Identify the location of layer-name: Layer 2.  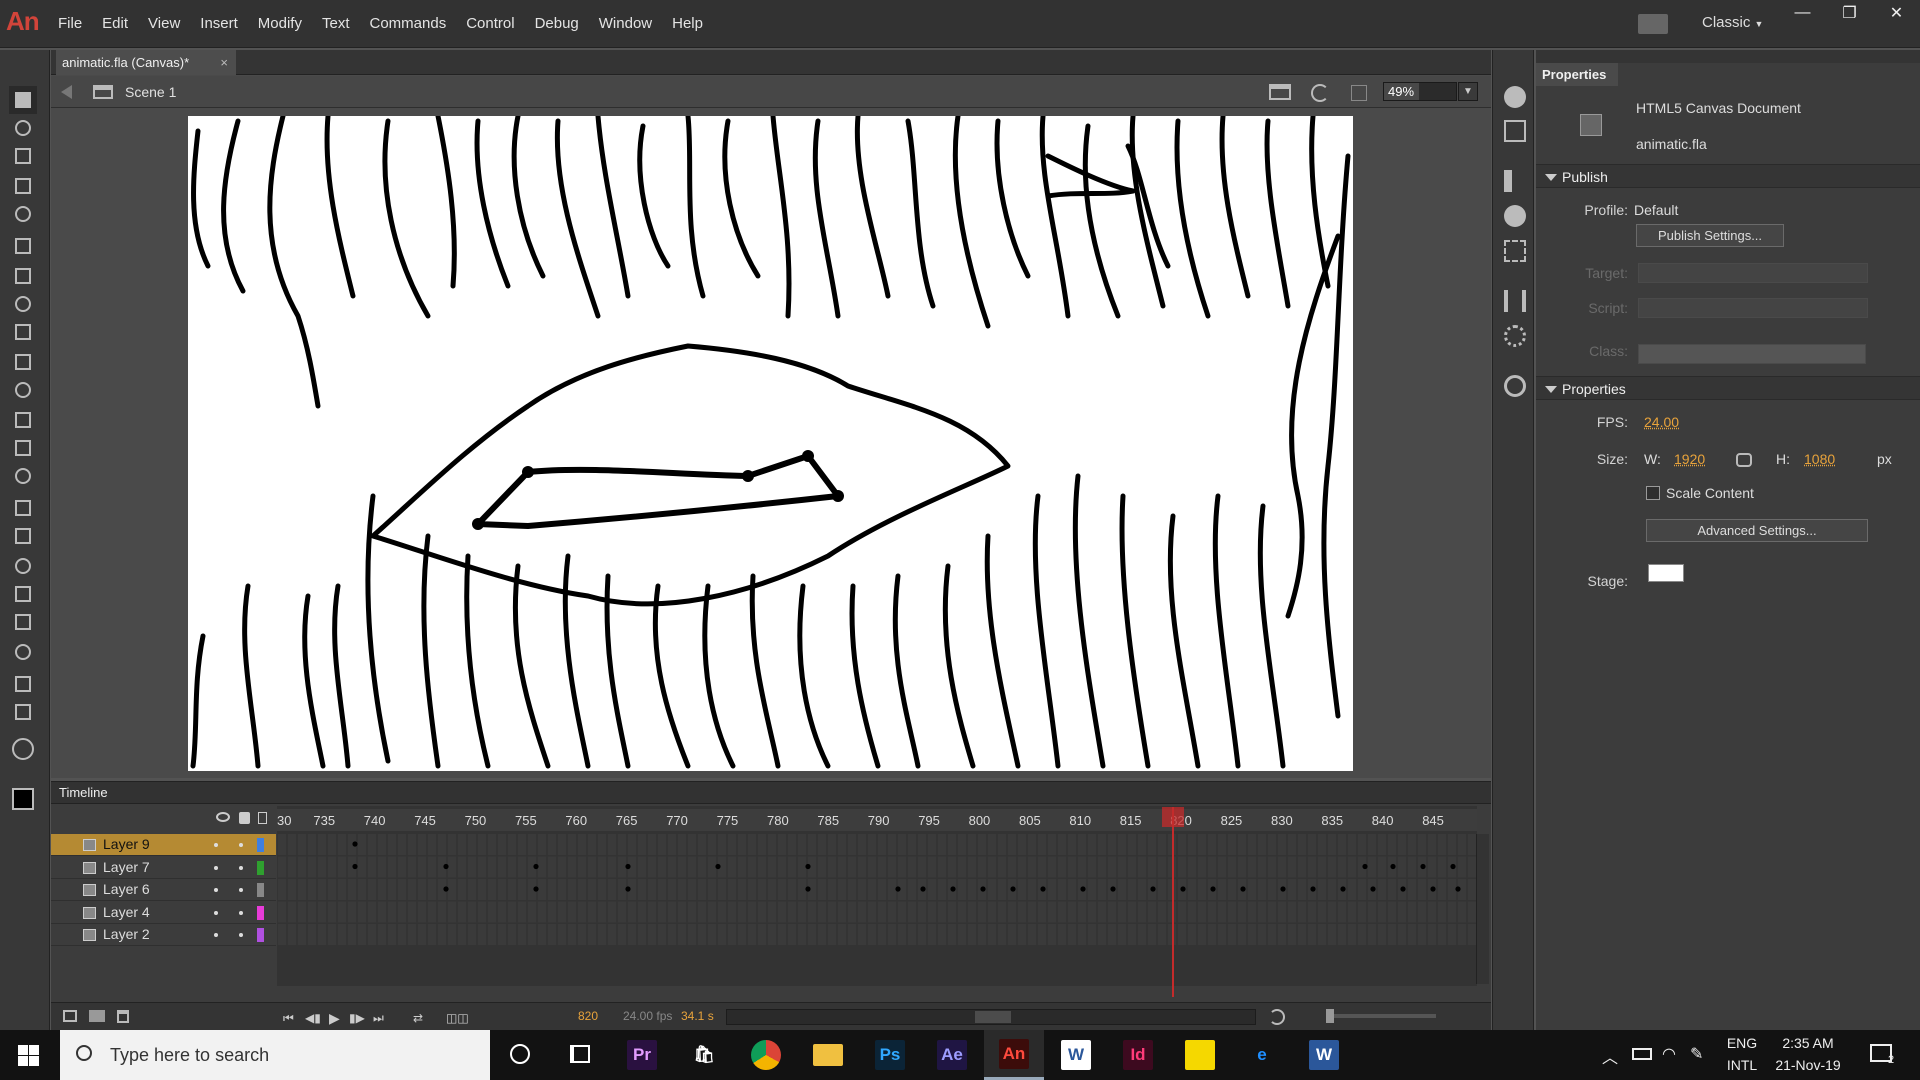
(126, 934).